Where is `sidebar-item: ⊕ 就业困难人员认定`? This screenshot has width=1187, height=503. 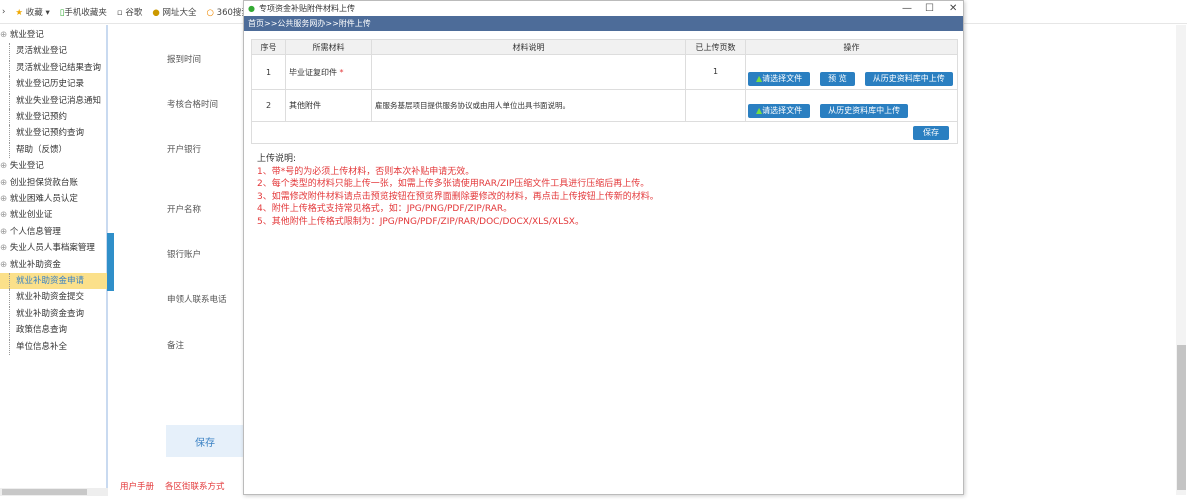
sidebar-item: ⊕ 就业困难人员认定 is located at coordinates (54, 199).